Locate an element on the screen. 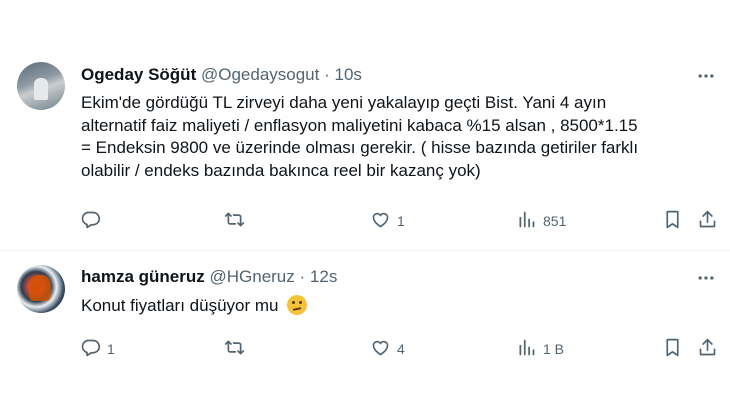 This screenshot has height=420, width=730. author-handle: @Ogedaysogut is located at coordinates (260, 74).